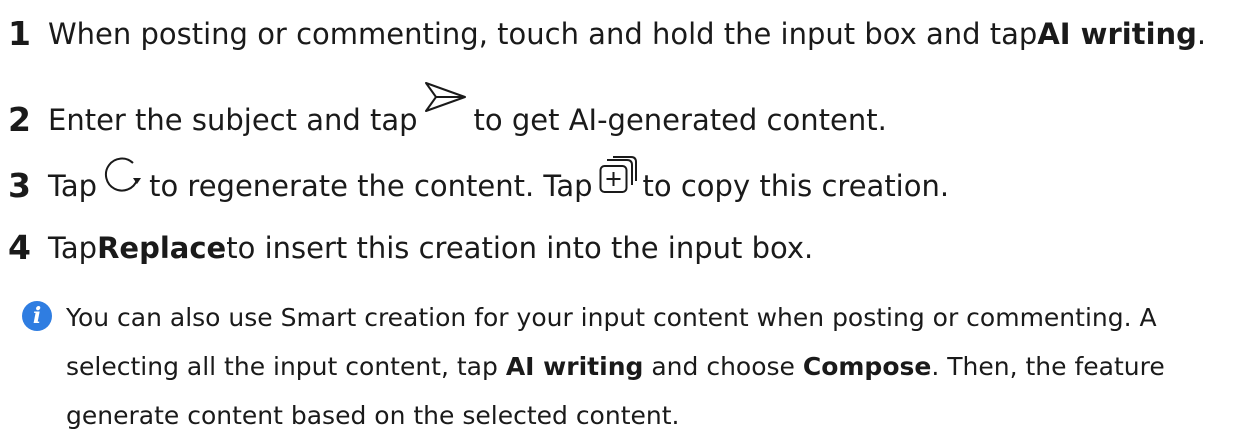  I want to click on step-text-part: Enter the subject and tap, so click(233, 120).